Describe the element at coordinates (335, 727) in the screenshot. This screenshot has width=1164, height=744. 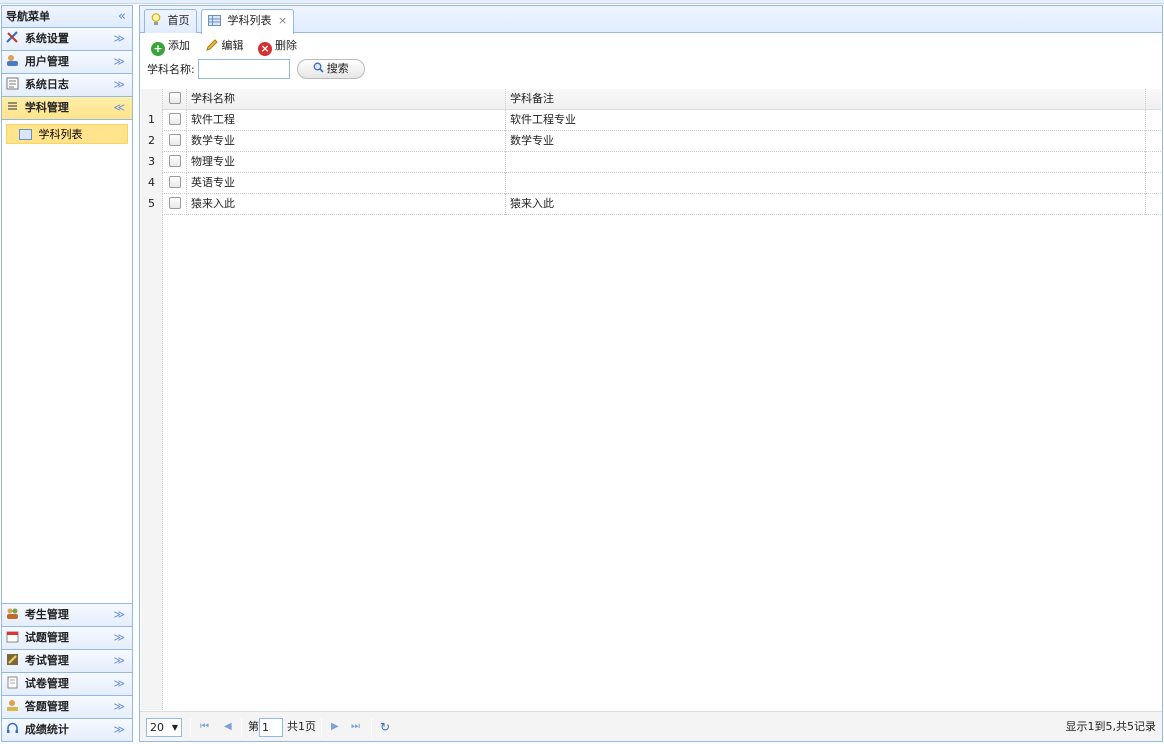
I see `next-page-icon: ▶` at that location.